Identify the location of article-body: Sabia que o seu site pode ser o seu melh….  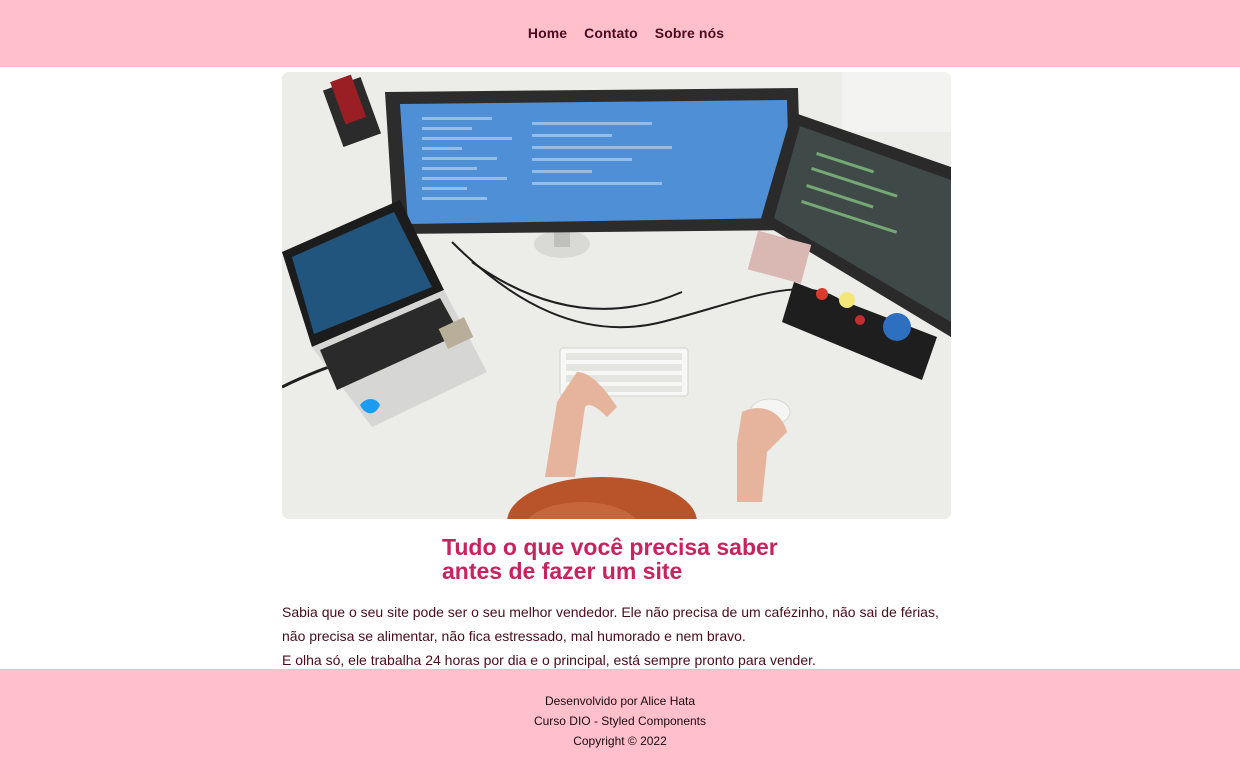
(622, 636).